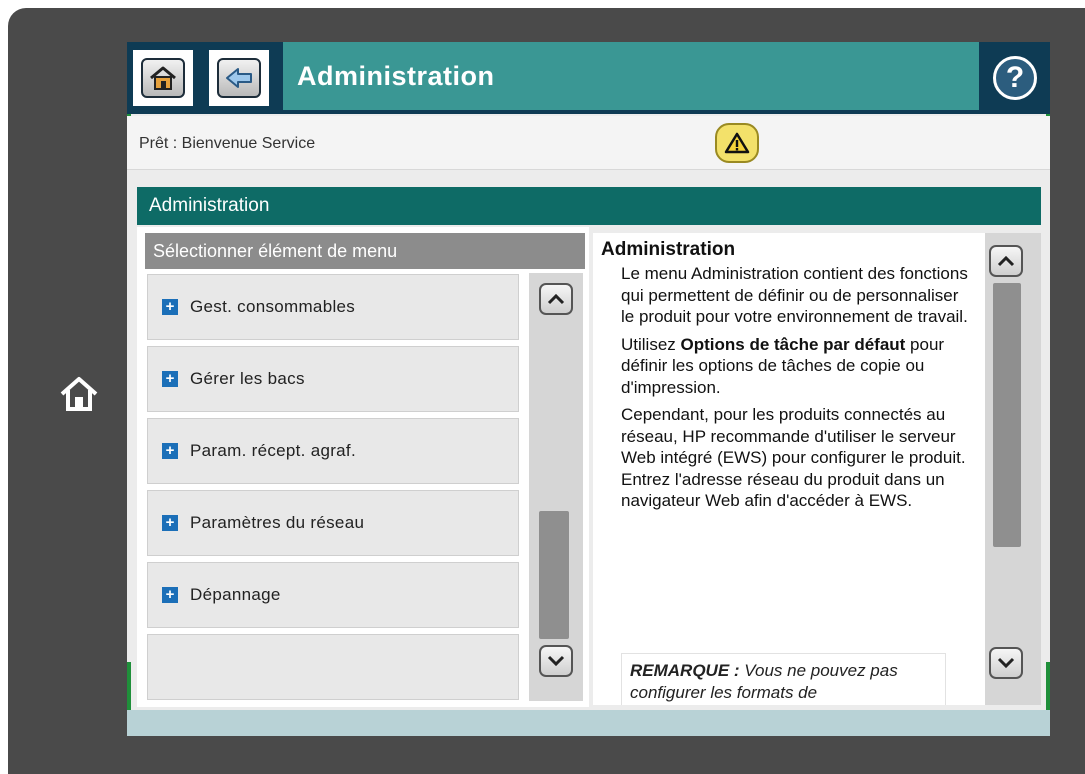 The height and width of the screenshot is (774, 1085). Describe the element at coordinates (235, 594) in the screenshot. I see `menu-item-label: Dépannage` at that location.